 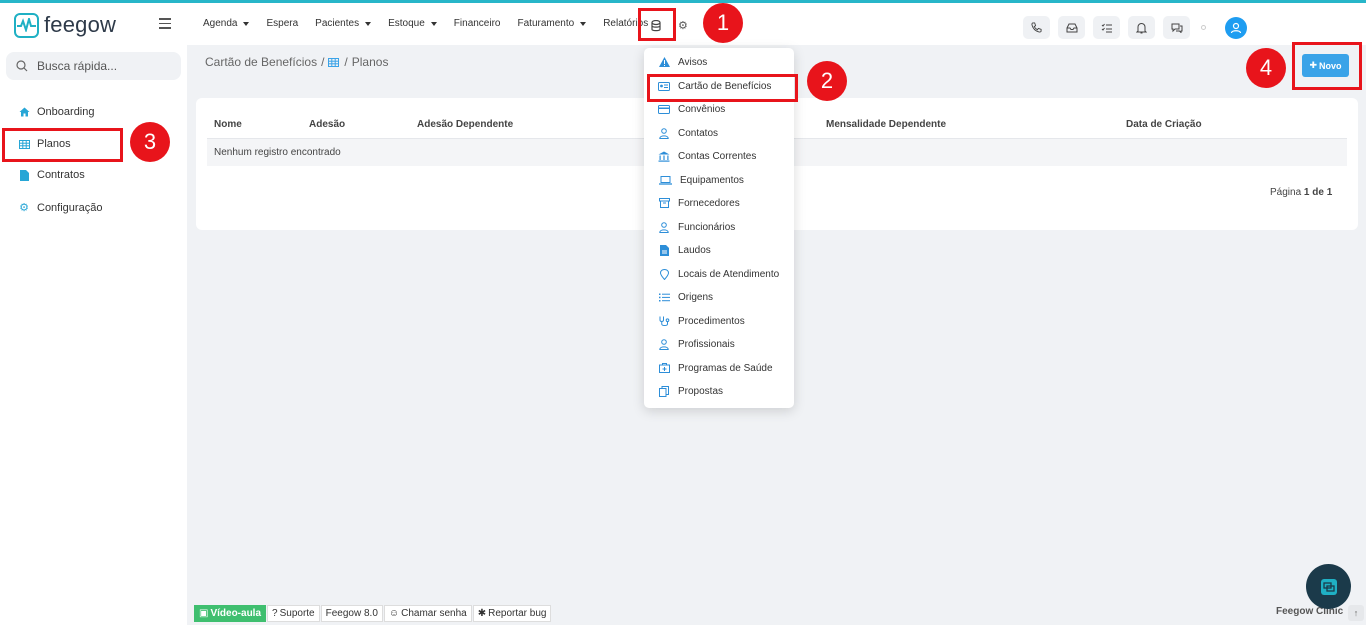 I want to click on menu-item-propostas: Propostas, so click(x=690, y=391).